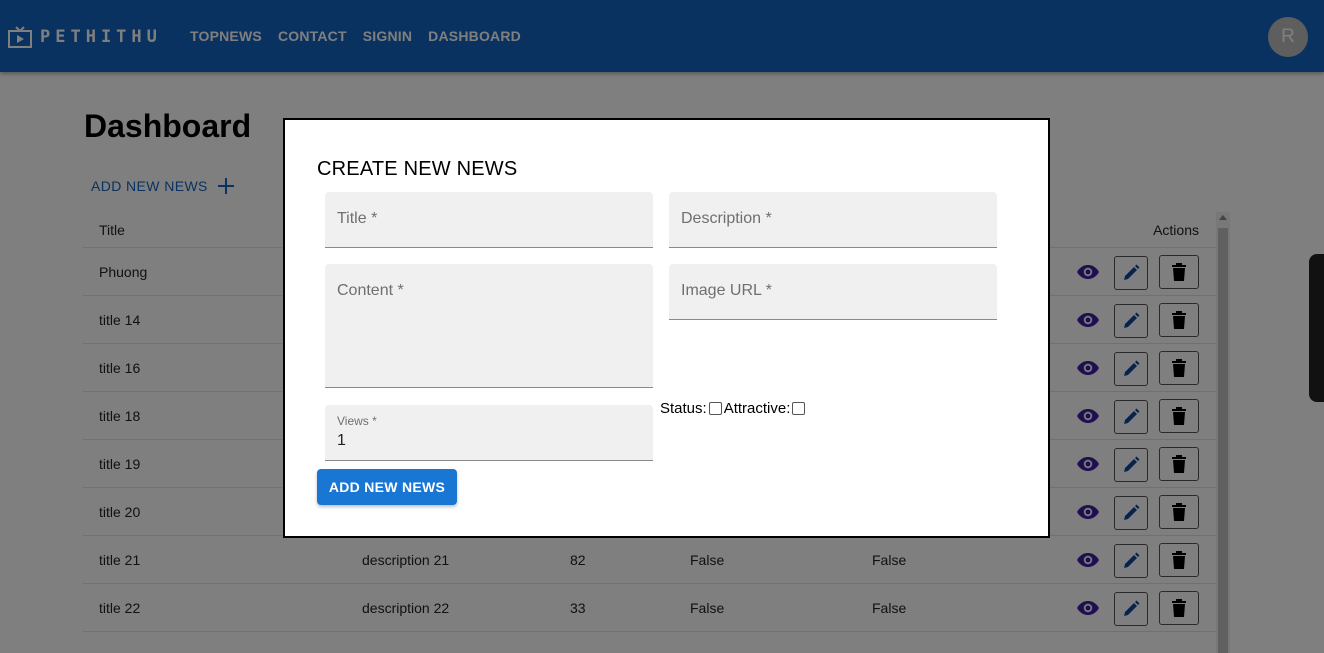  Describe the element at coordinates (833, 292) in the screenshot. I see `image-url-field: Image URL *` at that location.